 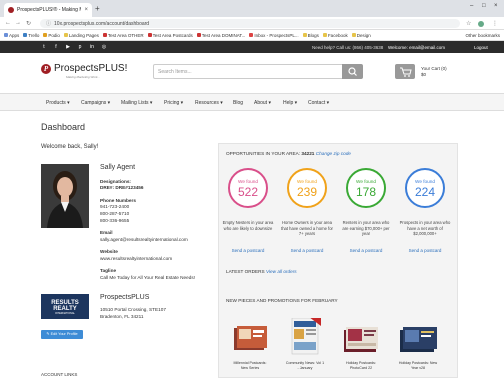 I want to click on minimize-icon: –, so click(x=471, y=6).